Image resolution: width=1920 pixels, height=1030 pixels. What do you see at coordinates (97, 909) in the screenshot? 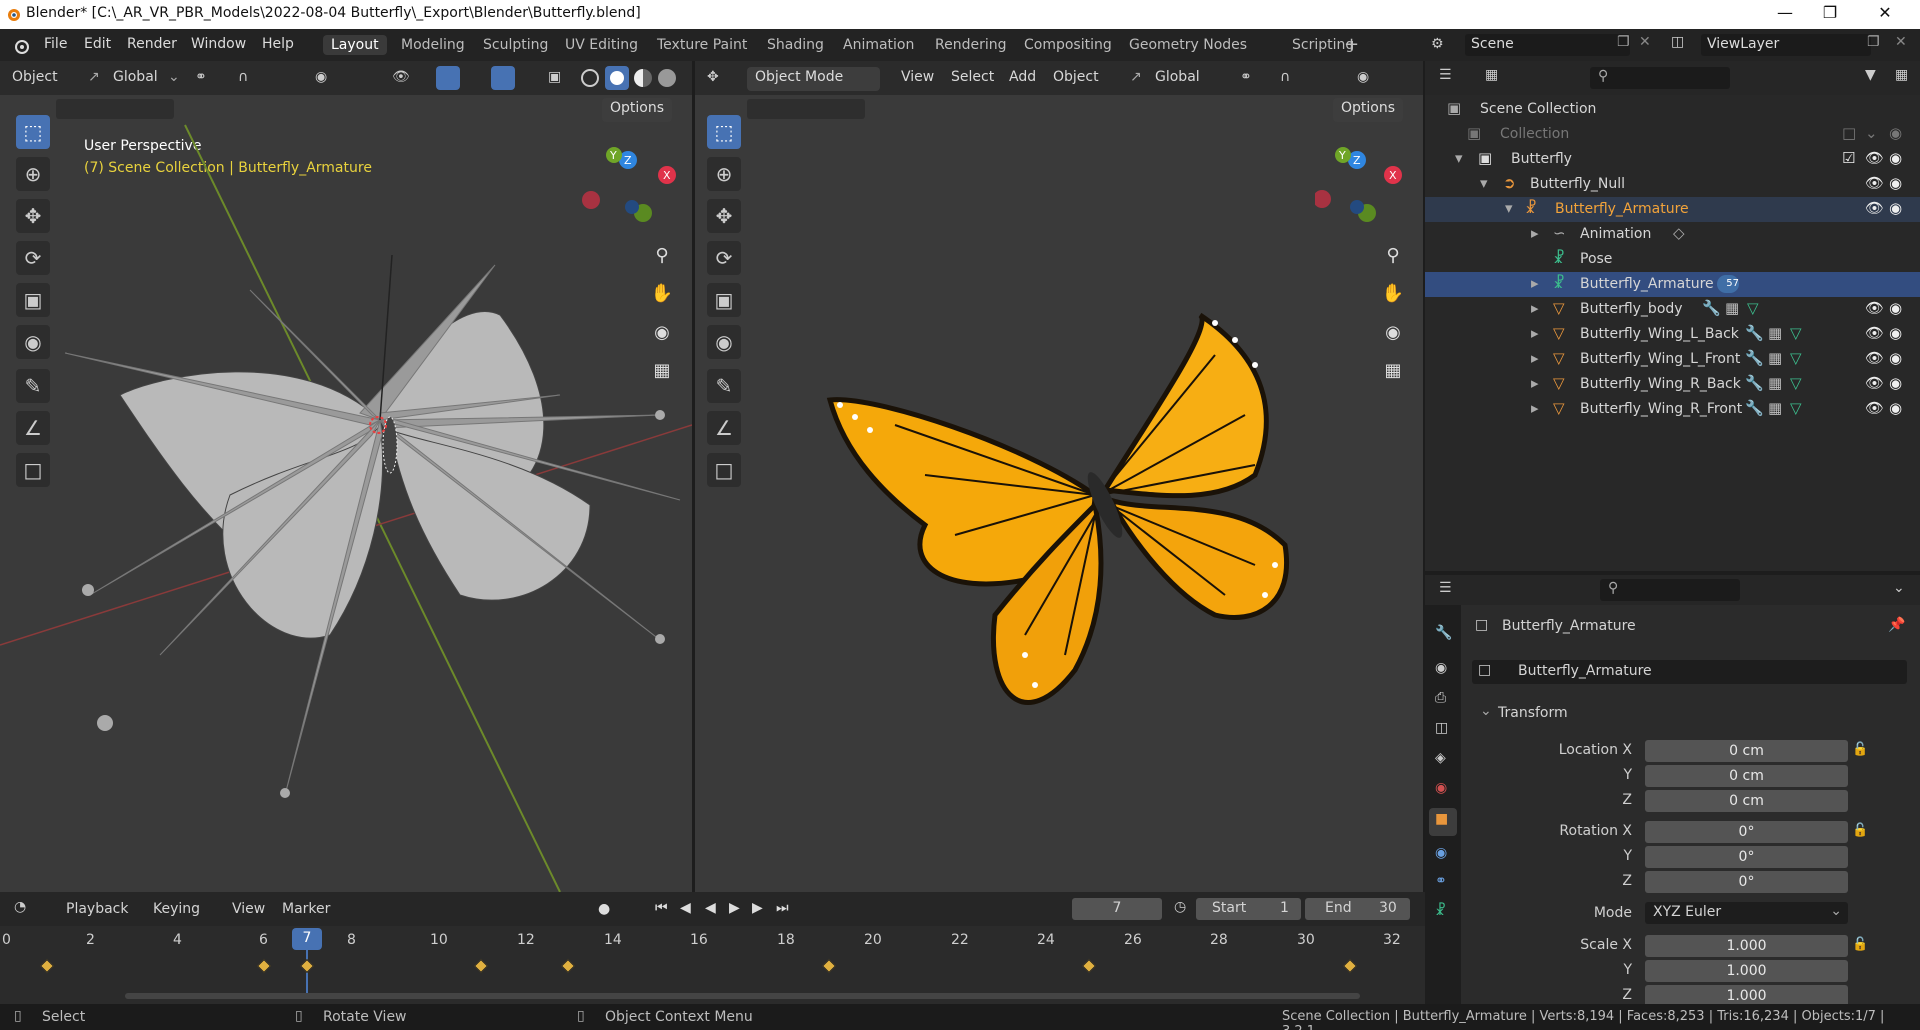
I see `playback-menu: Playback` at bounding box center [97, 909].